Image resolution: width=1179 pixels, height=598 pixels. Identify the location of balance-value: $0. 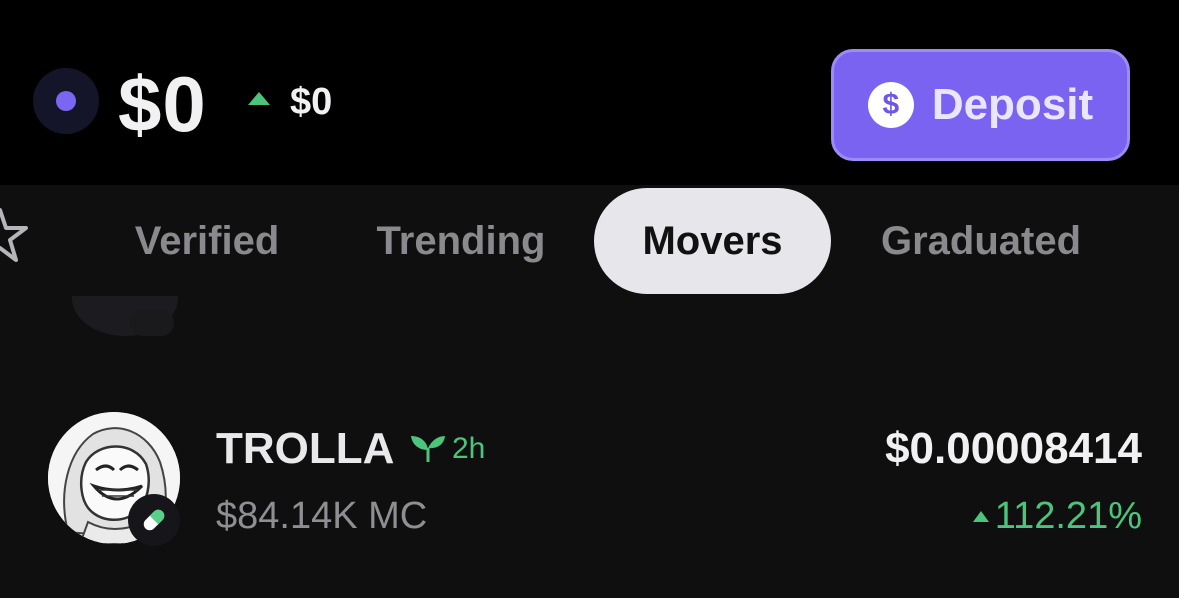
(162, 104).